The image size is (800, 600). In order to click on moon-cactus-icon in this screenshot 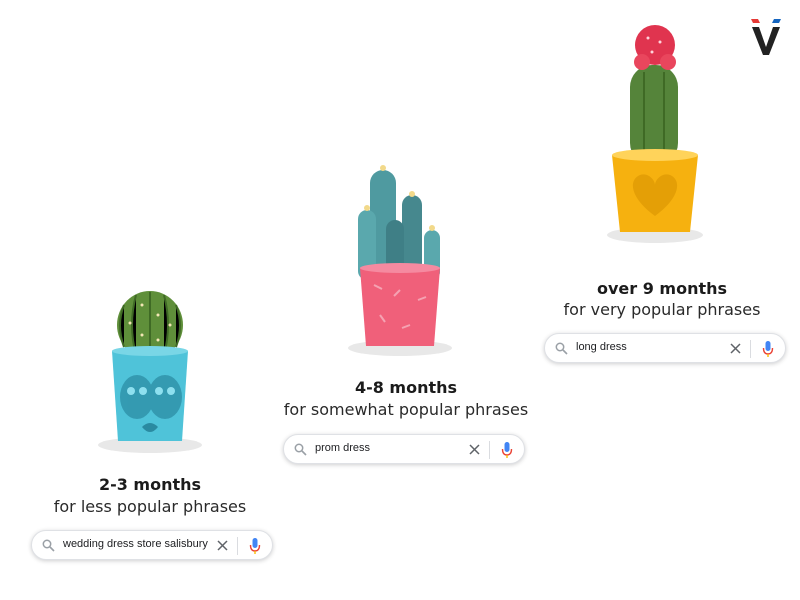, I will do `click(655, 134)`.